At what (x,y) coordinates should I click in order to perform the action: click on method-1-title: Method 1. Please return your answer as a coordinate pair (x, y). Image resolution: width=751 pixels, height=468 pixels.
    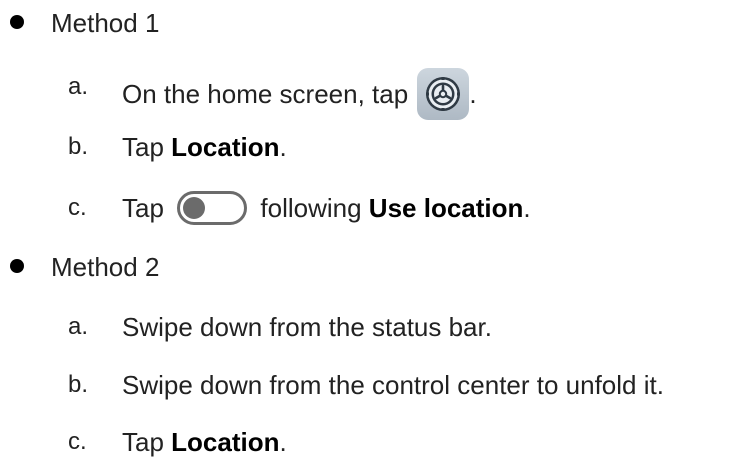
    Looking at the image, I should click on (105, 23).